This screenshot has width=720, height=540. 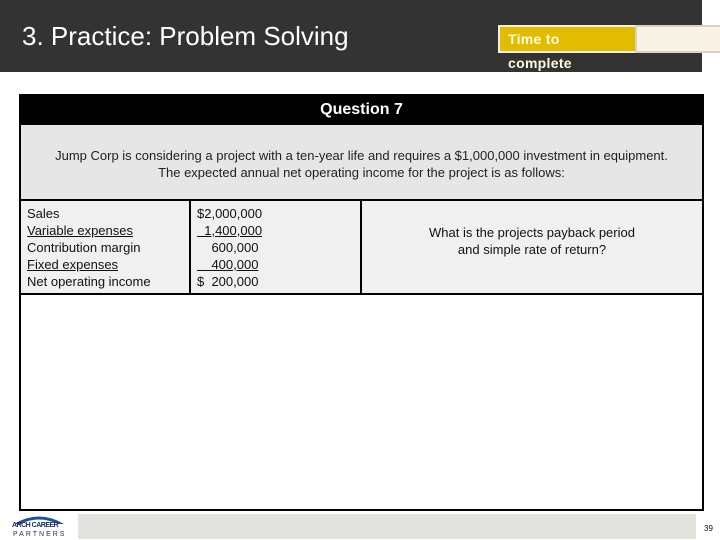 I want to click on time-to-complete-widget: Time to complete, so click(x=609, y=48).